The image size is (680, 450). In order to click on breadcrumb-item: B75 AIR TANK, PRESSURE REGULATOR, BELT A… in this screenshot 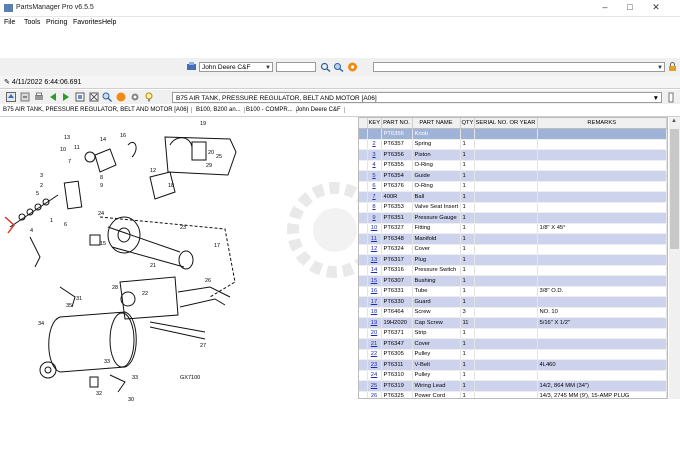, I will do `click(98, 110)`.